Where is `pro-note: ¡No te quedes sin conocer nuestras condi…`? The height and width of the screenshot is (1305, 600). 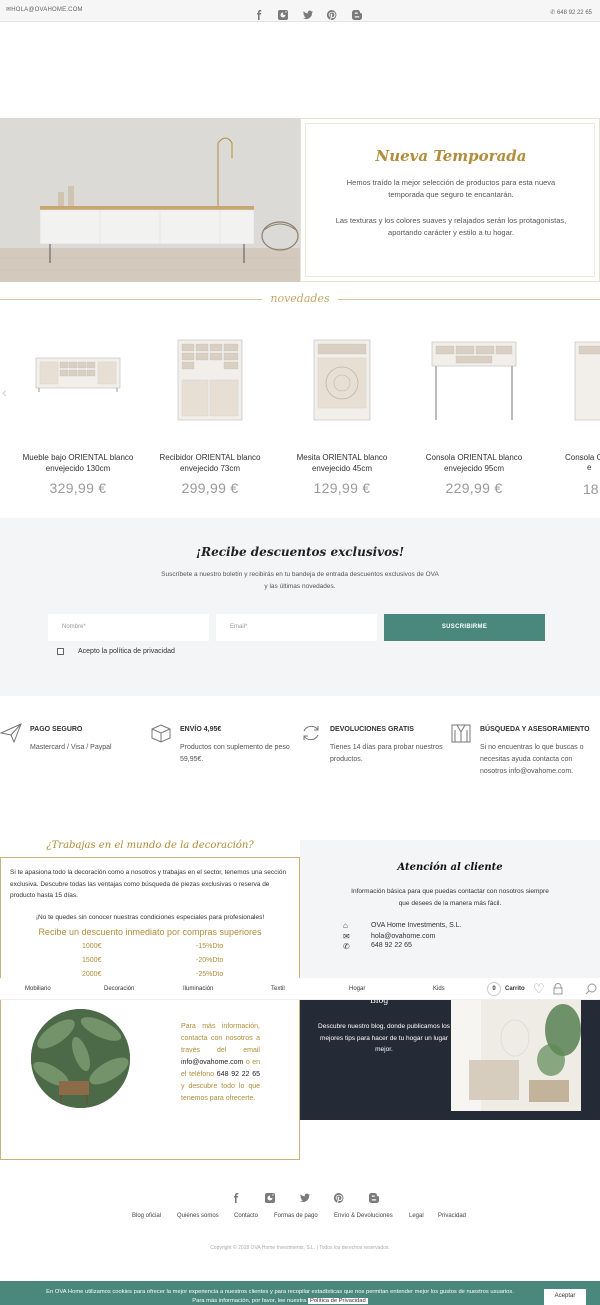 pro-note: ¡No te quedes sin conocer nuestras condi… is located at coordinates (150, 917).